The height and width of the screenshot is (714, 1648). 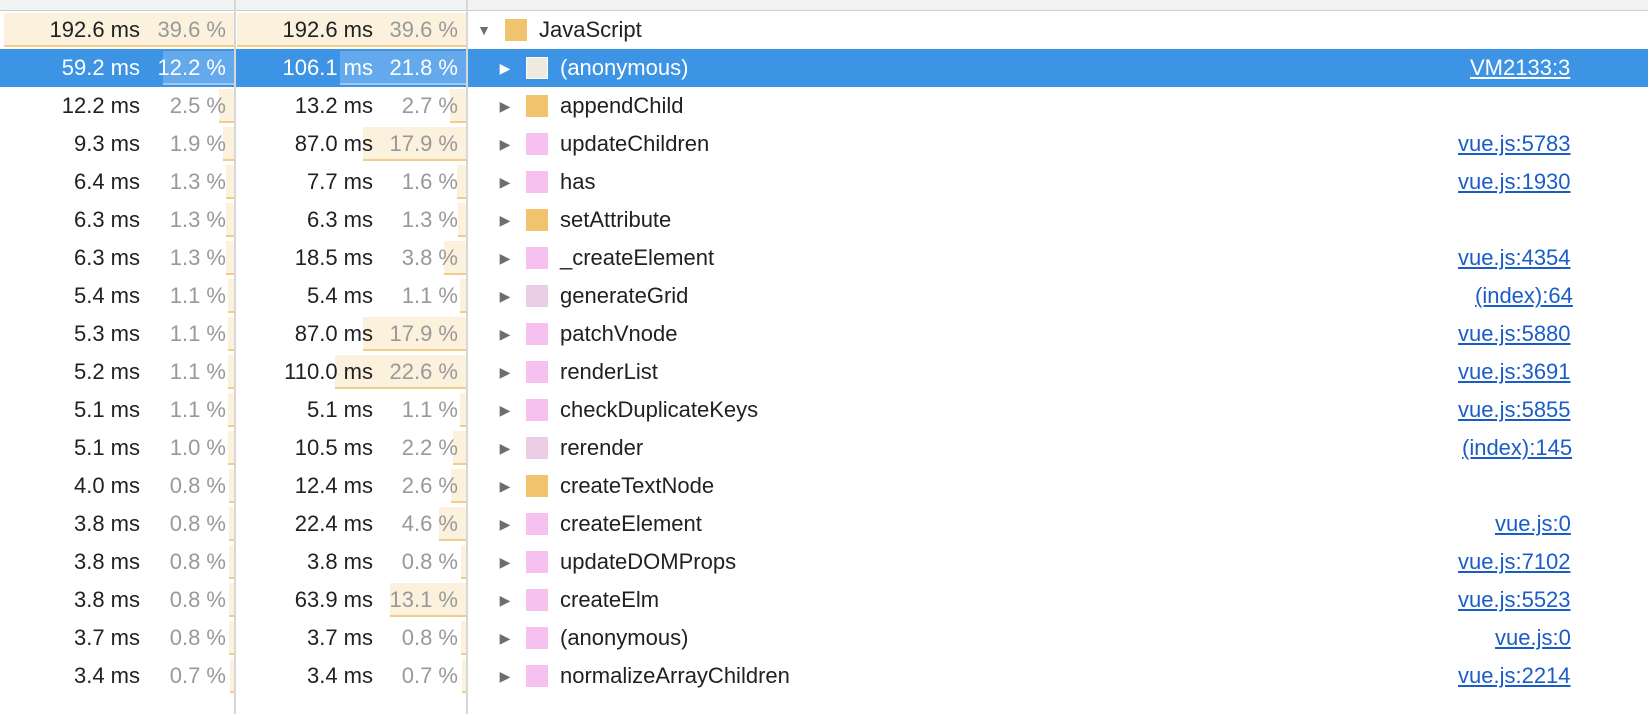 I want to click on tree-row: 192.6 ms 39.6 % 192.6 ms 39.6 % ▼ JavaScript, so click(x=824, y=30).